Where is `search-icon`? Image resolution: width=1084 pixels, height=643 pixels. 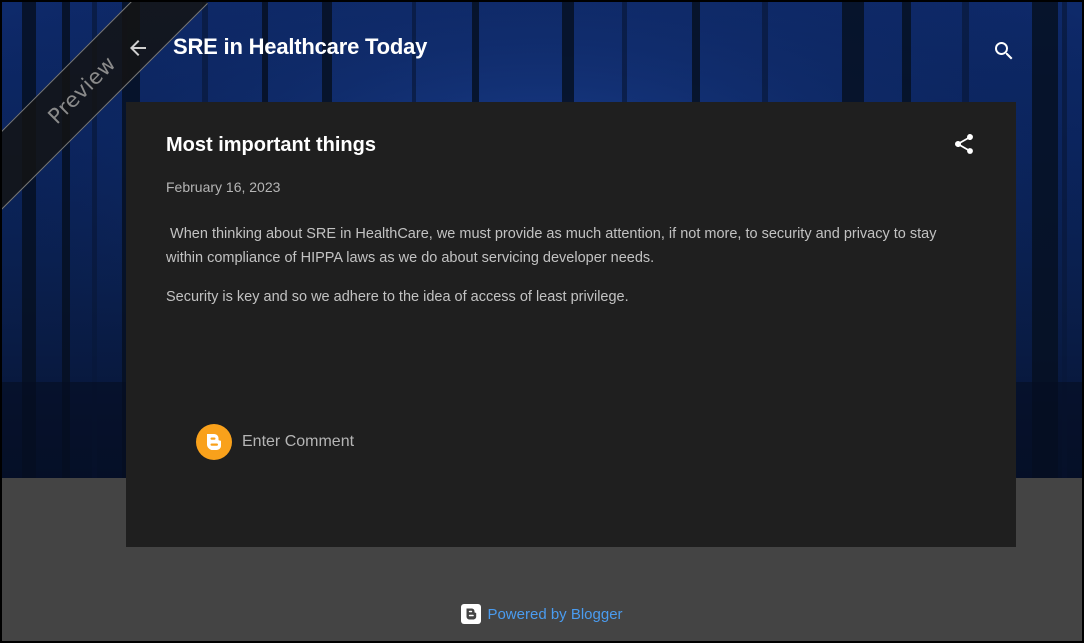
search-icon is located at coordinates (1004, 51).